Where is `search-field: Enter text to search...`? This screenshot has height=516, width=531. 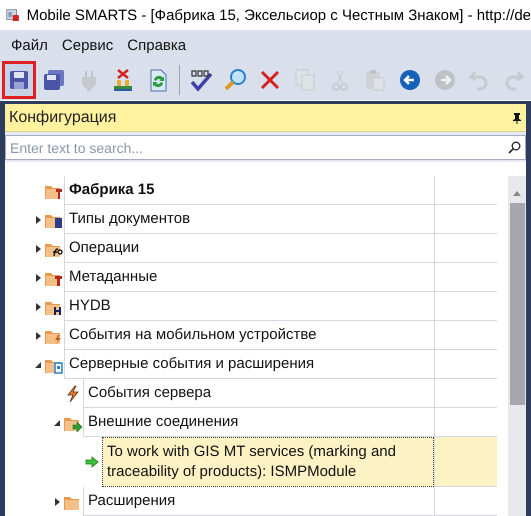
search-field: Enter text to search... is located at coordinates (265, 147).